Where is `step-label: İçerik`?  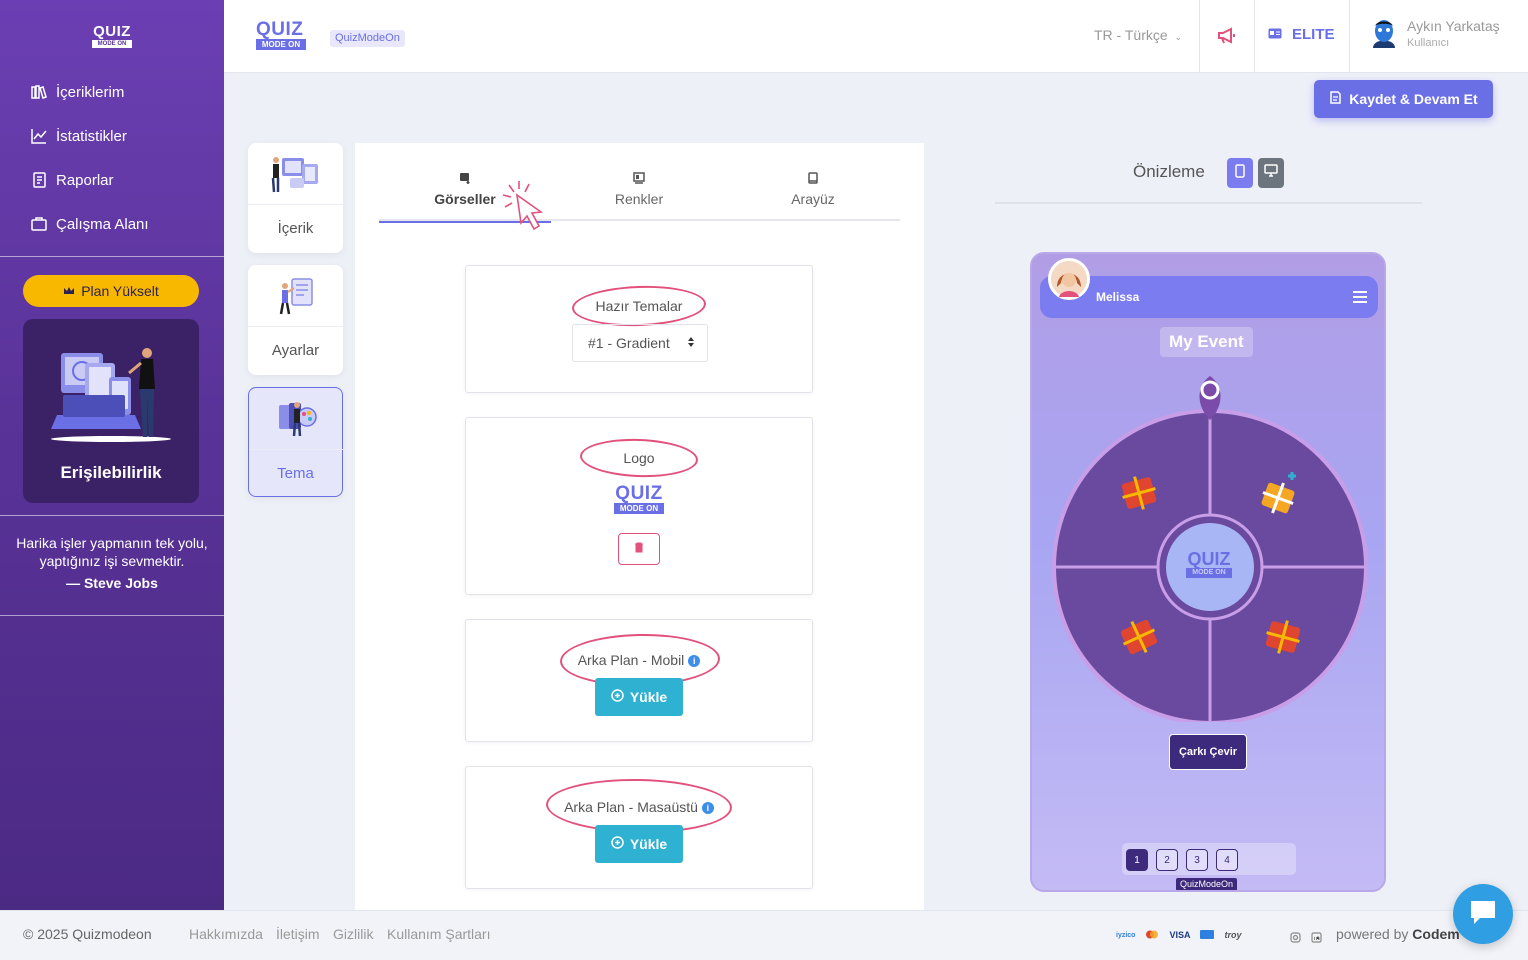 step-label: İçerik is located at coordinates (295, 228).